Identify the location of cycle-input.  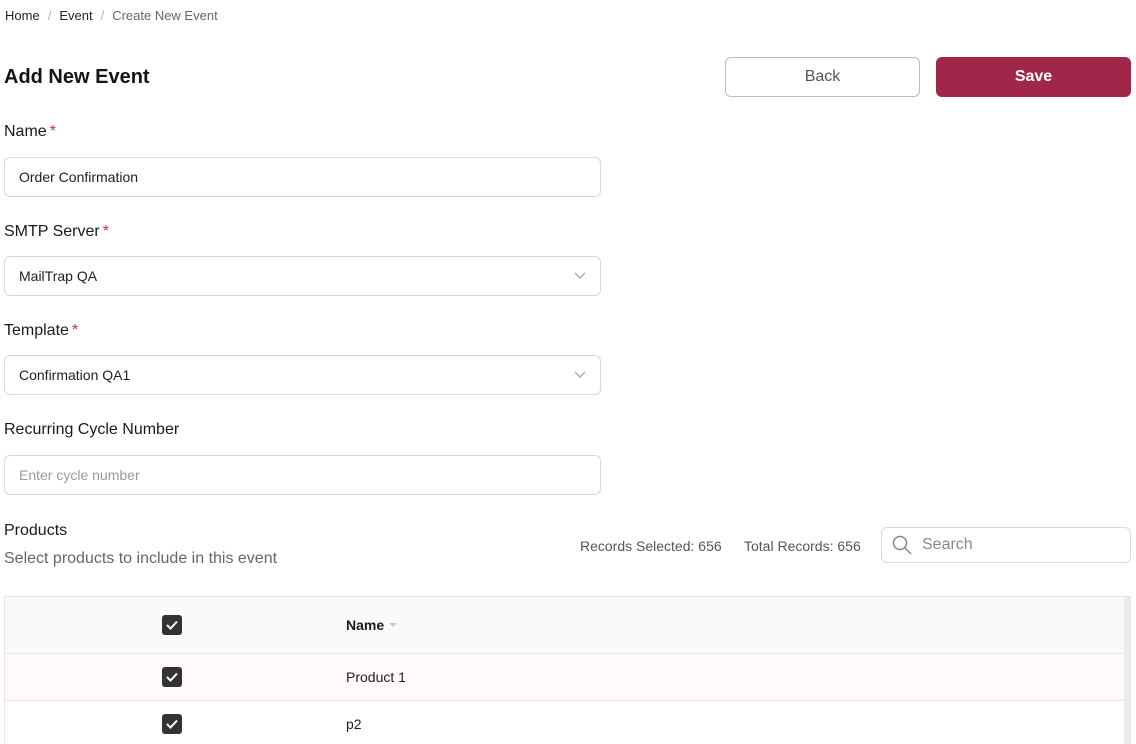
(302, 475).